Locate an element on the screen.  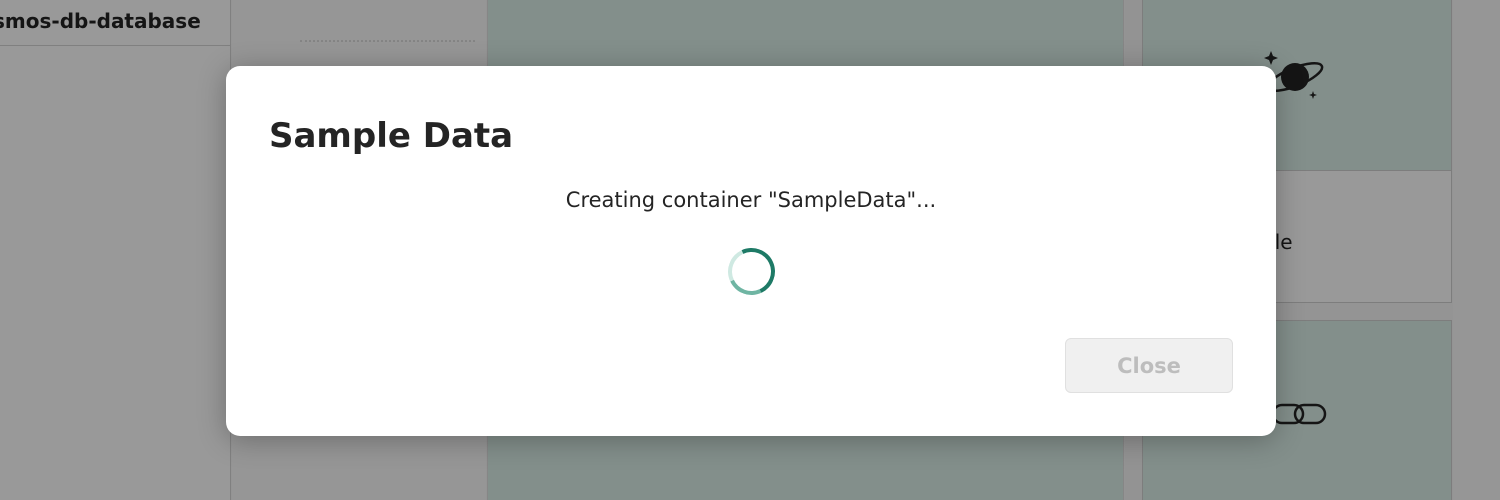
close-button: Close is located at coordinates (1149, 365).